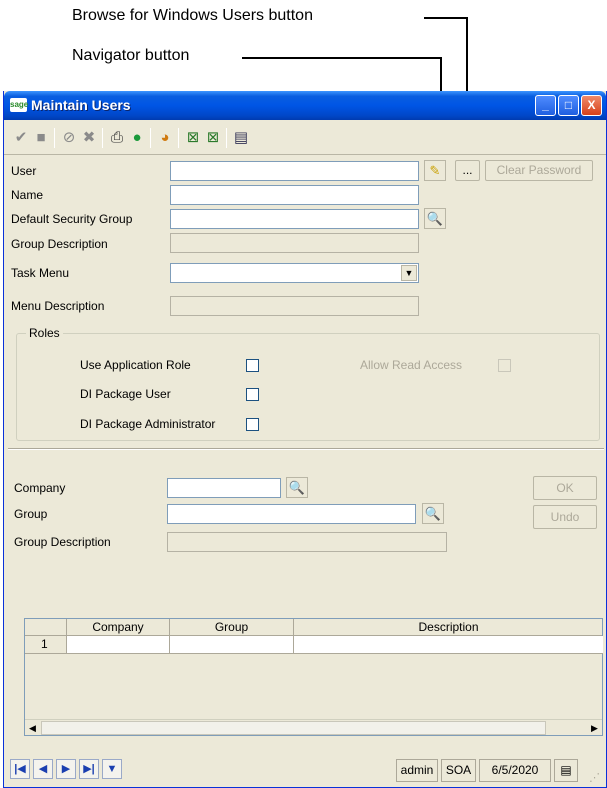 The width and height of the screenshot is (607, 788). I want to click on browse-windows-users-callout: Browse for Windows Users button, so click(192, 15).